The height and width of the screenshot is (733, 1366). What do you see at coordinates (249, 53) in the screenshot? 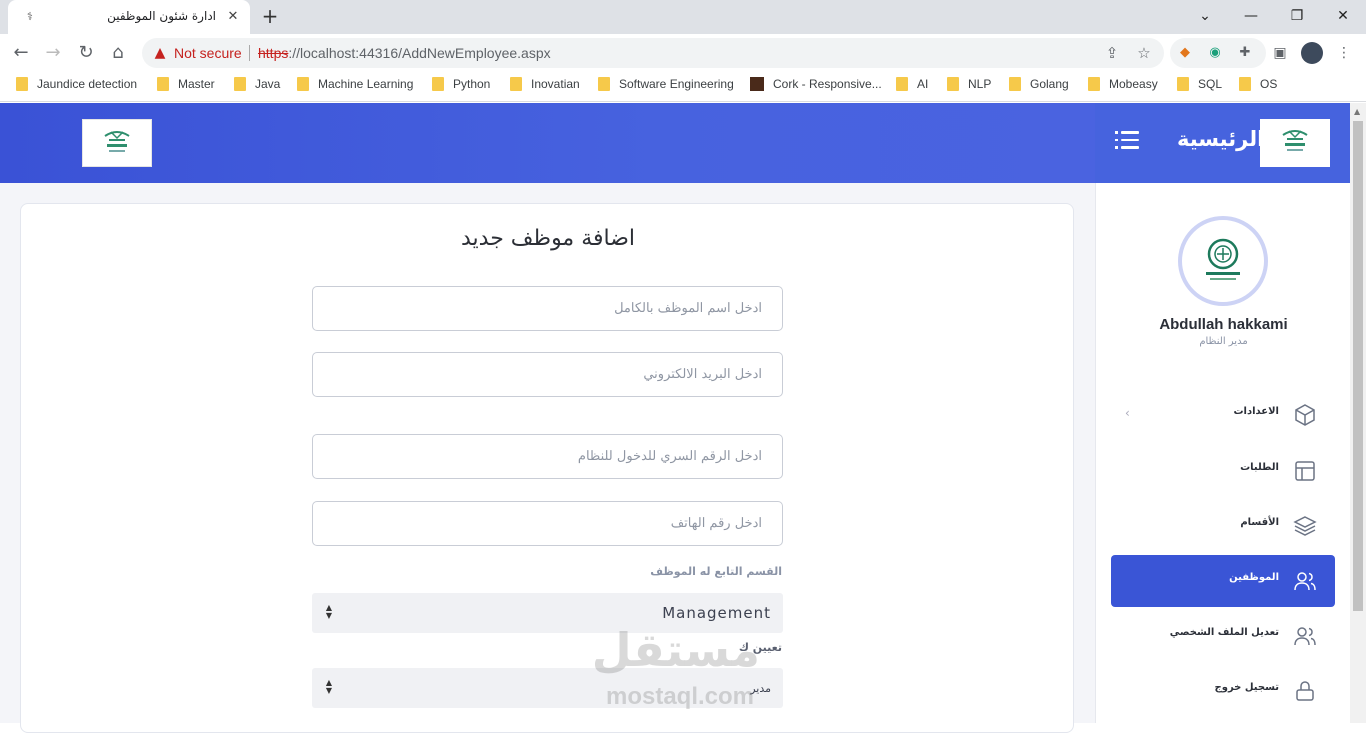
I see `omnibox-divider` at bounding box center [249, 53].